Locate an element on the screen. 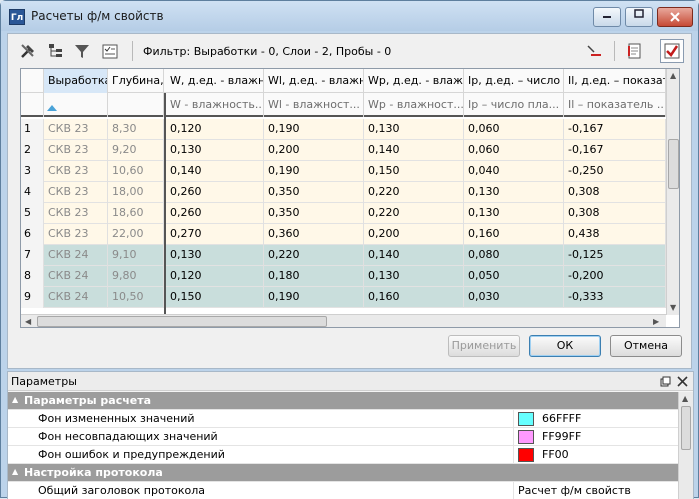 Image resolution: width=699 pixels, height=499 pixels. cell-il: -0,250 is located at coordinates (615, 171).